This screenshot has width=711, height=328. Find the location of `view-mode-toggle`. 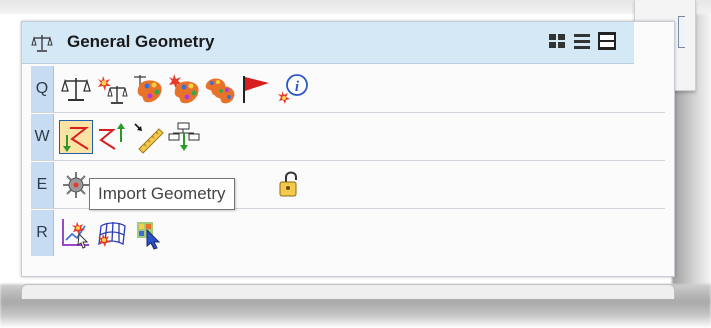

view-mode-toggle is located at coordinates (582, 41).